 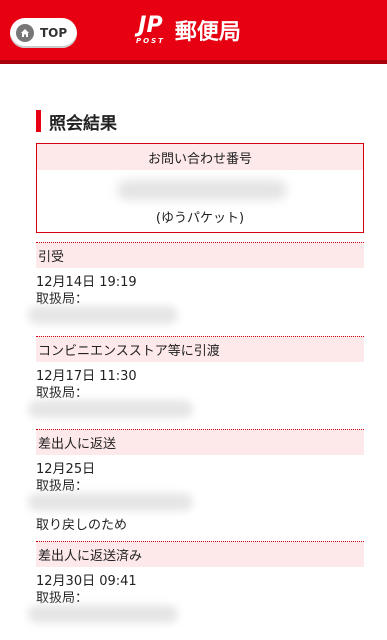 I want to click on service-type: (ゆうパケット), so click(x=200, y=218).